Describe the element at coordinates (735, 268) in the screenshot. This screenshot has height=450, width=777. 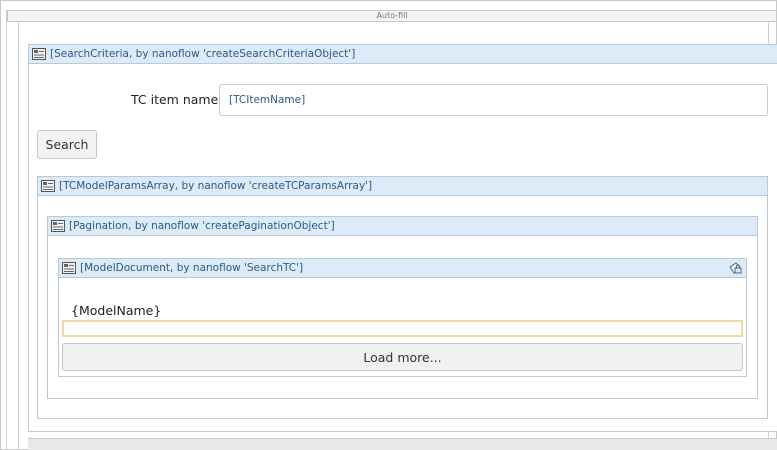
I see `lock-icon` at that location.